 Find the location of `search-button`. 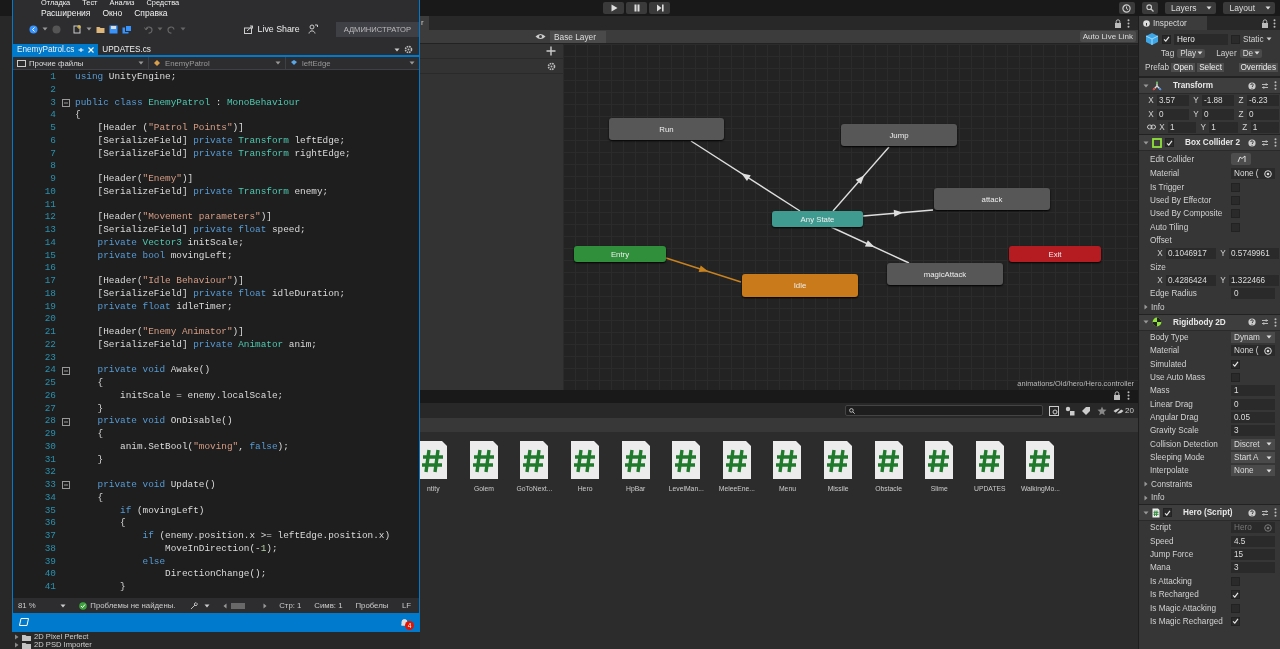

search-button is located at coordinates (1149, 8).